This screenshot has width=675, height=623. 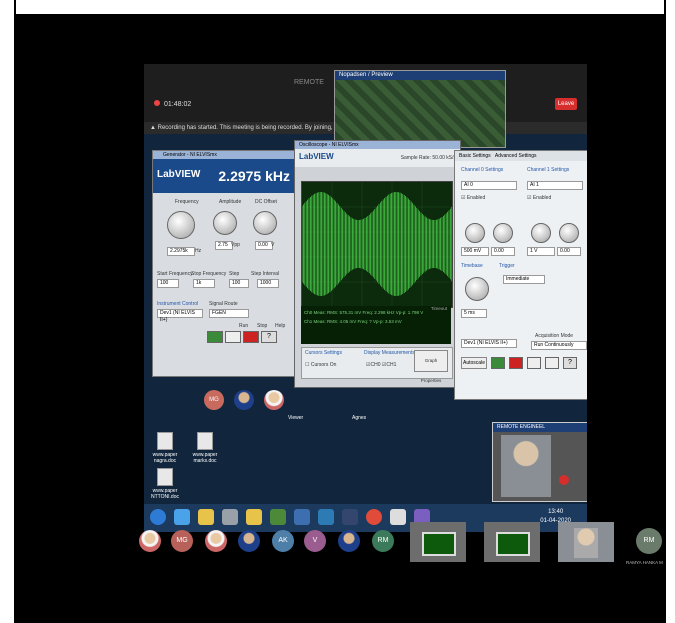 I want to click on amplitude-unit: Vpp, so click(x=235, y=245).